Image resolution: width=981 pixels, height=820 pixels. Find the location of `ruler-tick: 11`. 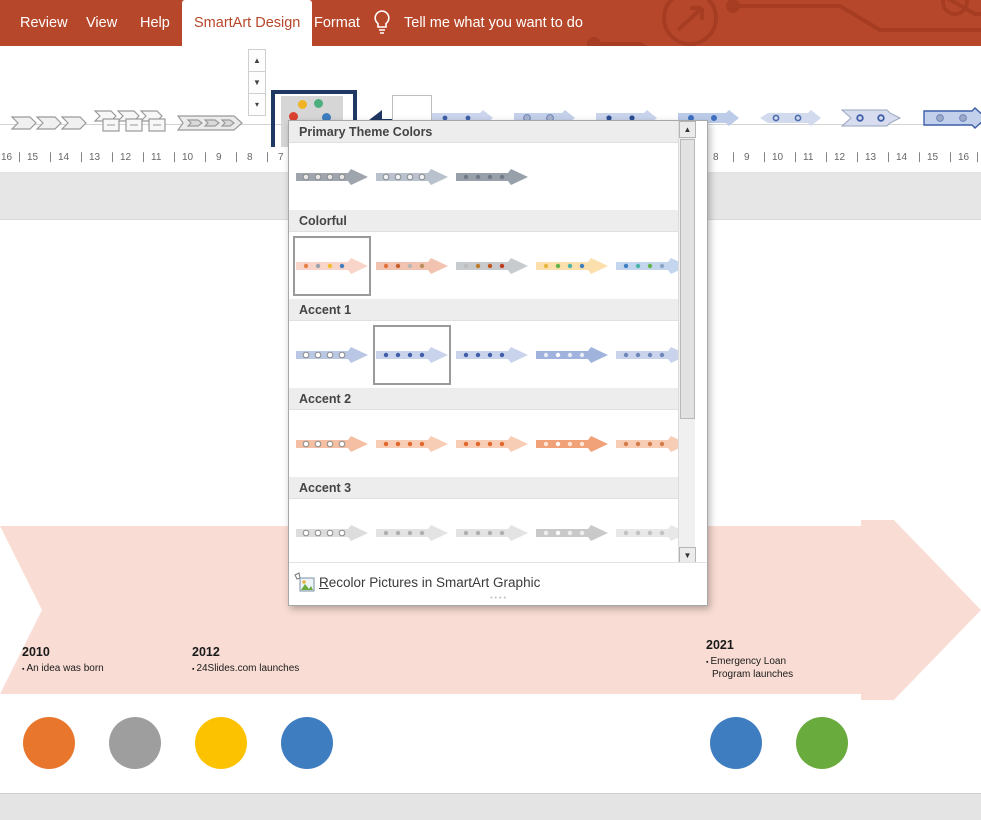

ruler-tick: 11 is located at coordinates (156, 157).